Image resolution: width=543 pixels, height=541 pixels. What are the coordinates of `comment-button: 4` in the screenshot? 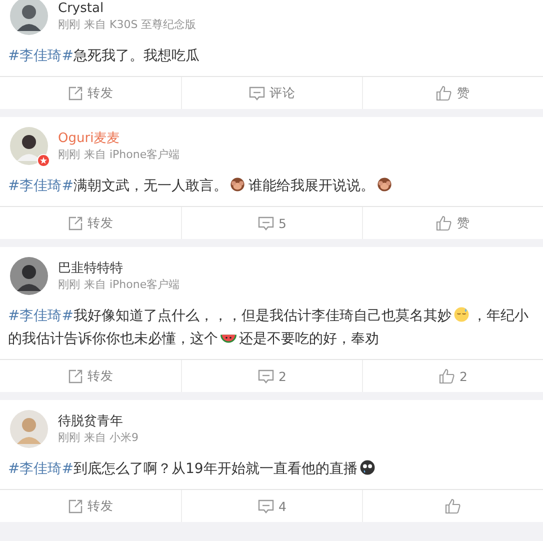 It's located at (271, 506).